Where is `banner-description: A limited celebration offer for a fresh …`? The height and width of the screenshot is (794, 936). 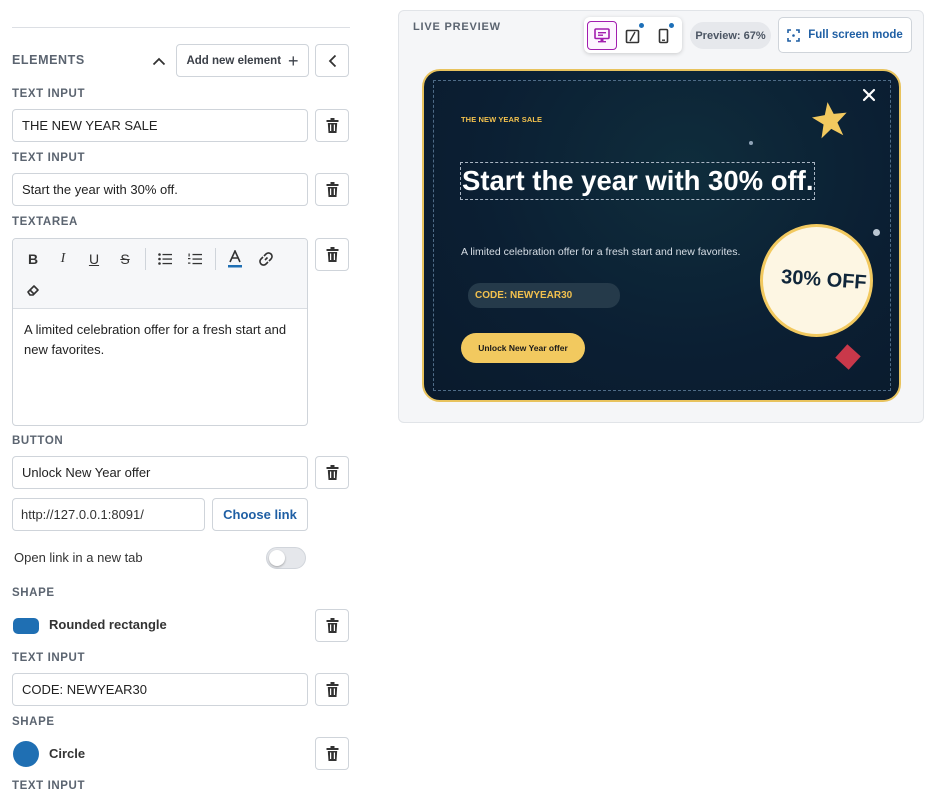 banner-description: A limited celebration offer for a fresh … is located at coordinates (600, 252).